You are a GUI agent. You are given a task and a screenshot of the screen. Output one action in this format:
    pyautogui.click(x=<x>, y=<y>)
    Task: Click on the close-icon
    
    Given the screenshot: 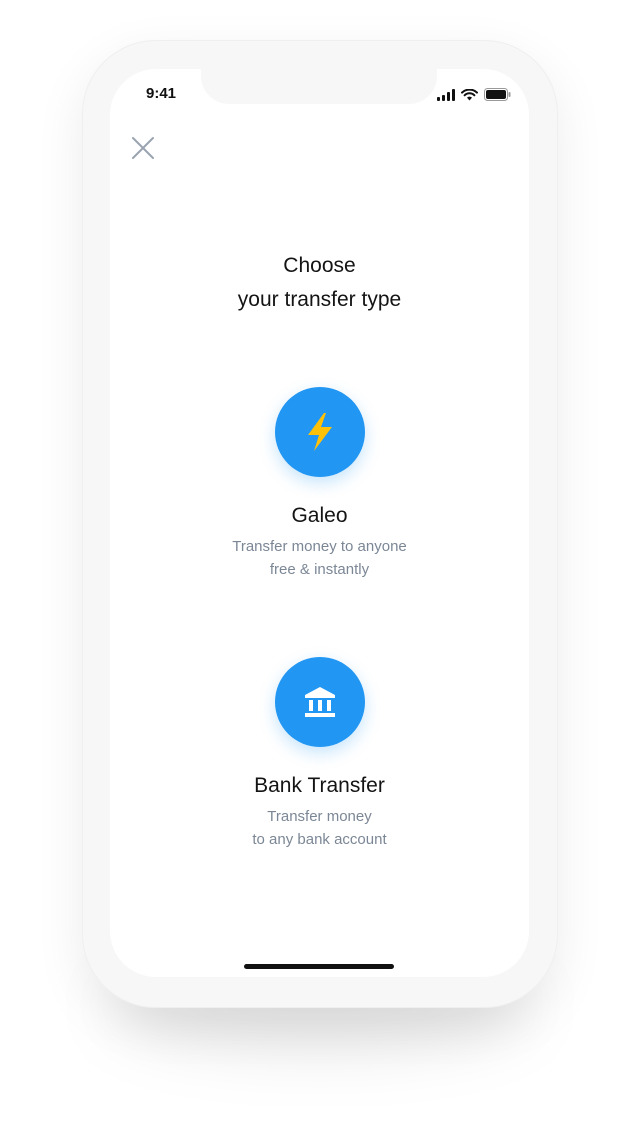 What is the action you would take?
    pyautogui.click(x=143, y=148)
    